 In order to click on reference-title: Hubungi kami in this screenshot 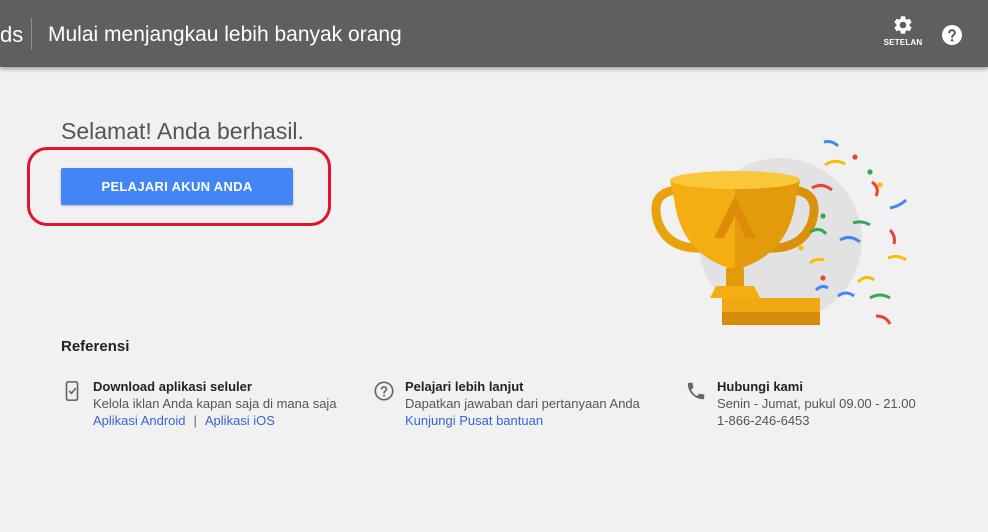, I will do `click(760, 386)`.